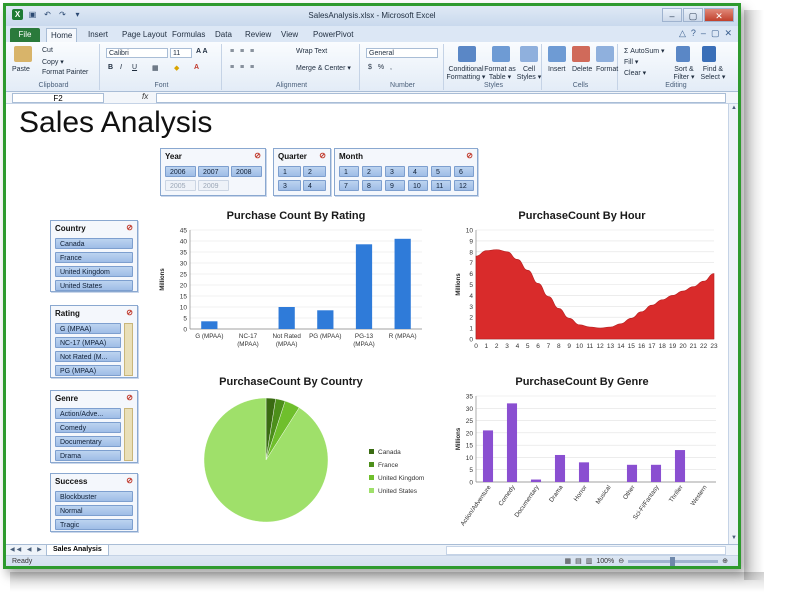  Describe the element at coordinates (501, 54) in the screenshot. I see `format-table-icon` at that location.